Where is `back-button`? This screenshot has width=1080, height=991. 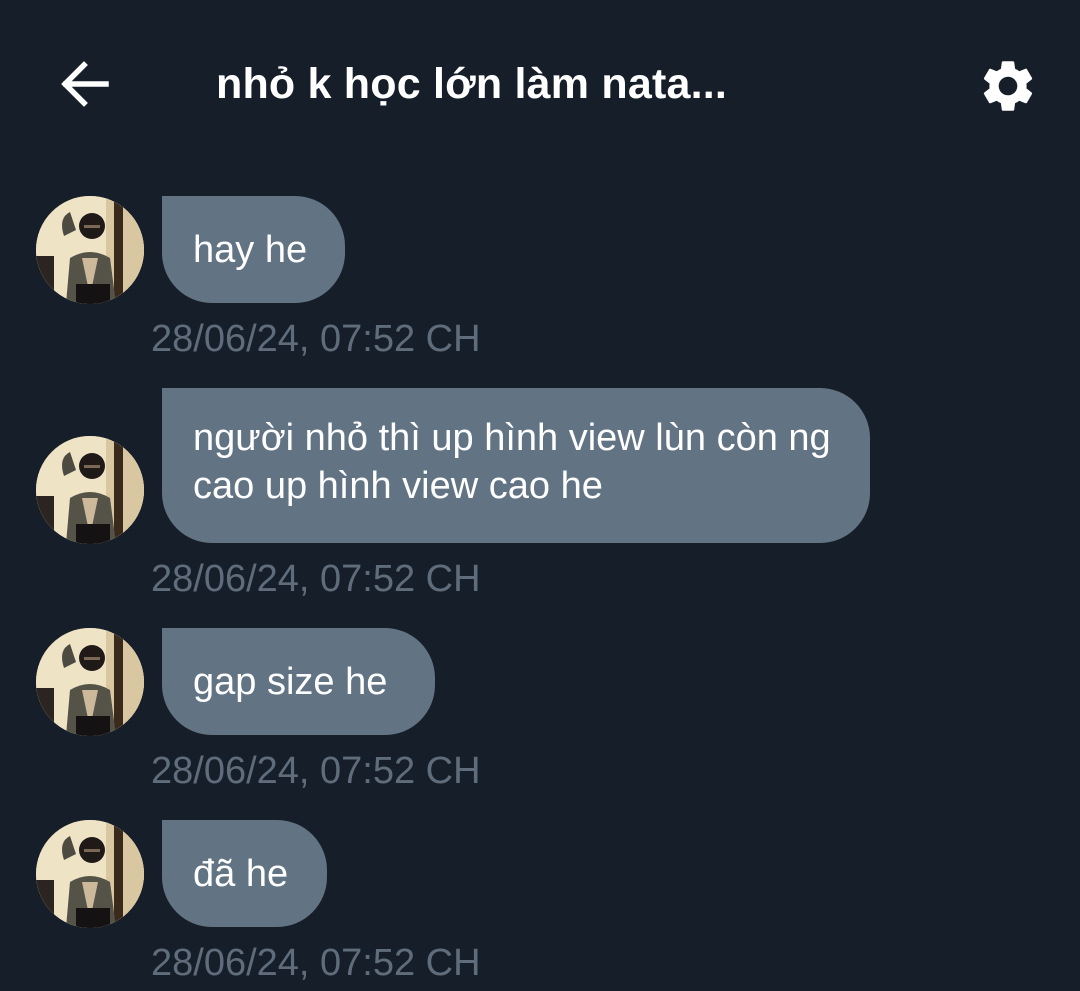 back-button is located at coordinates (84, 84).